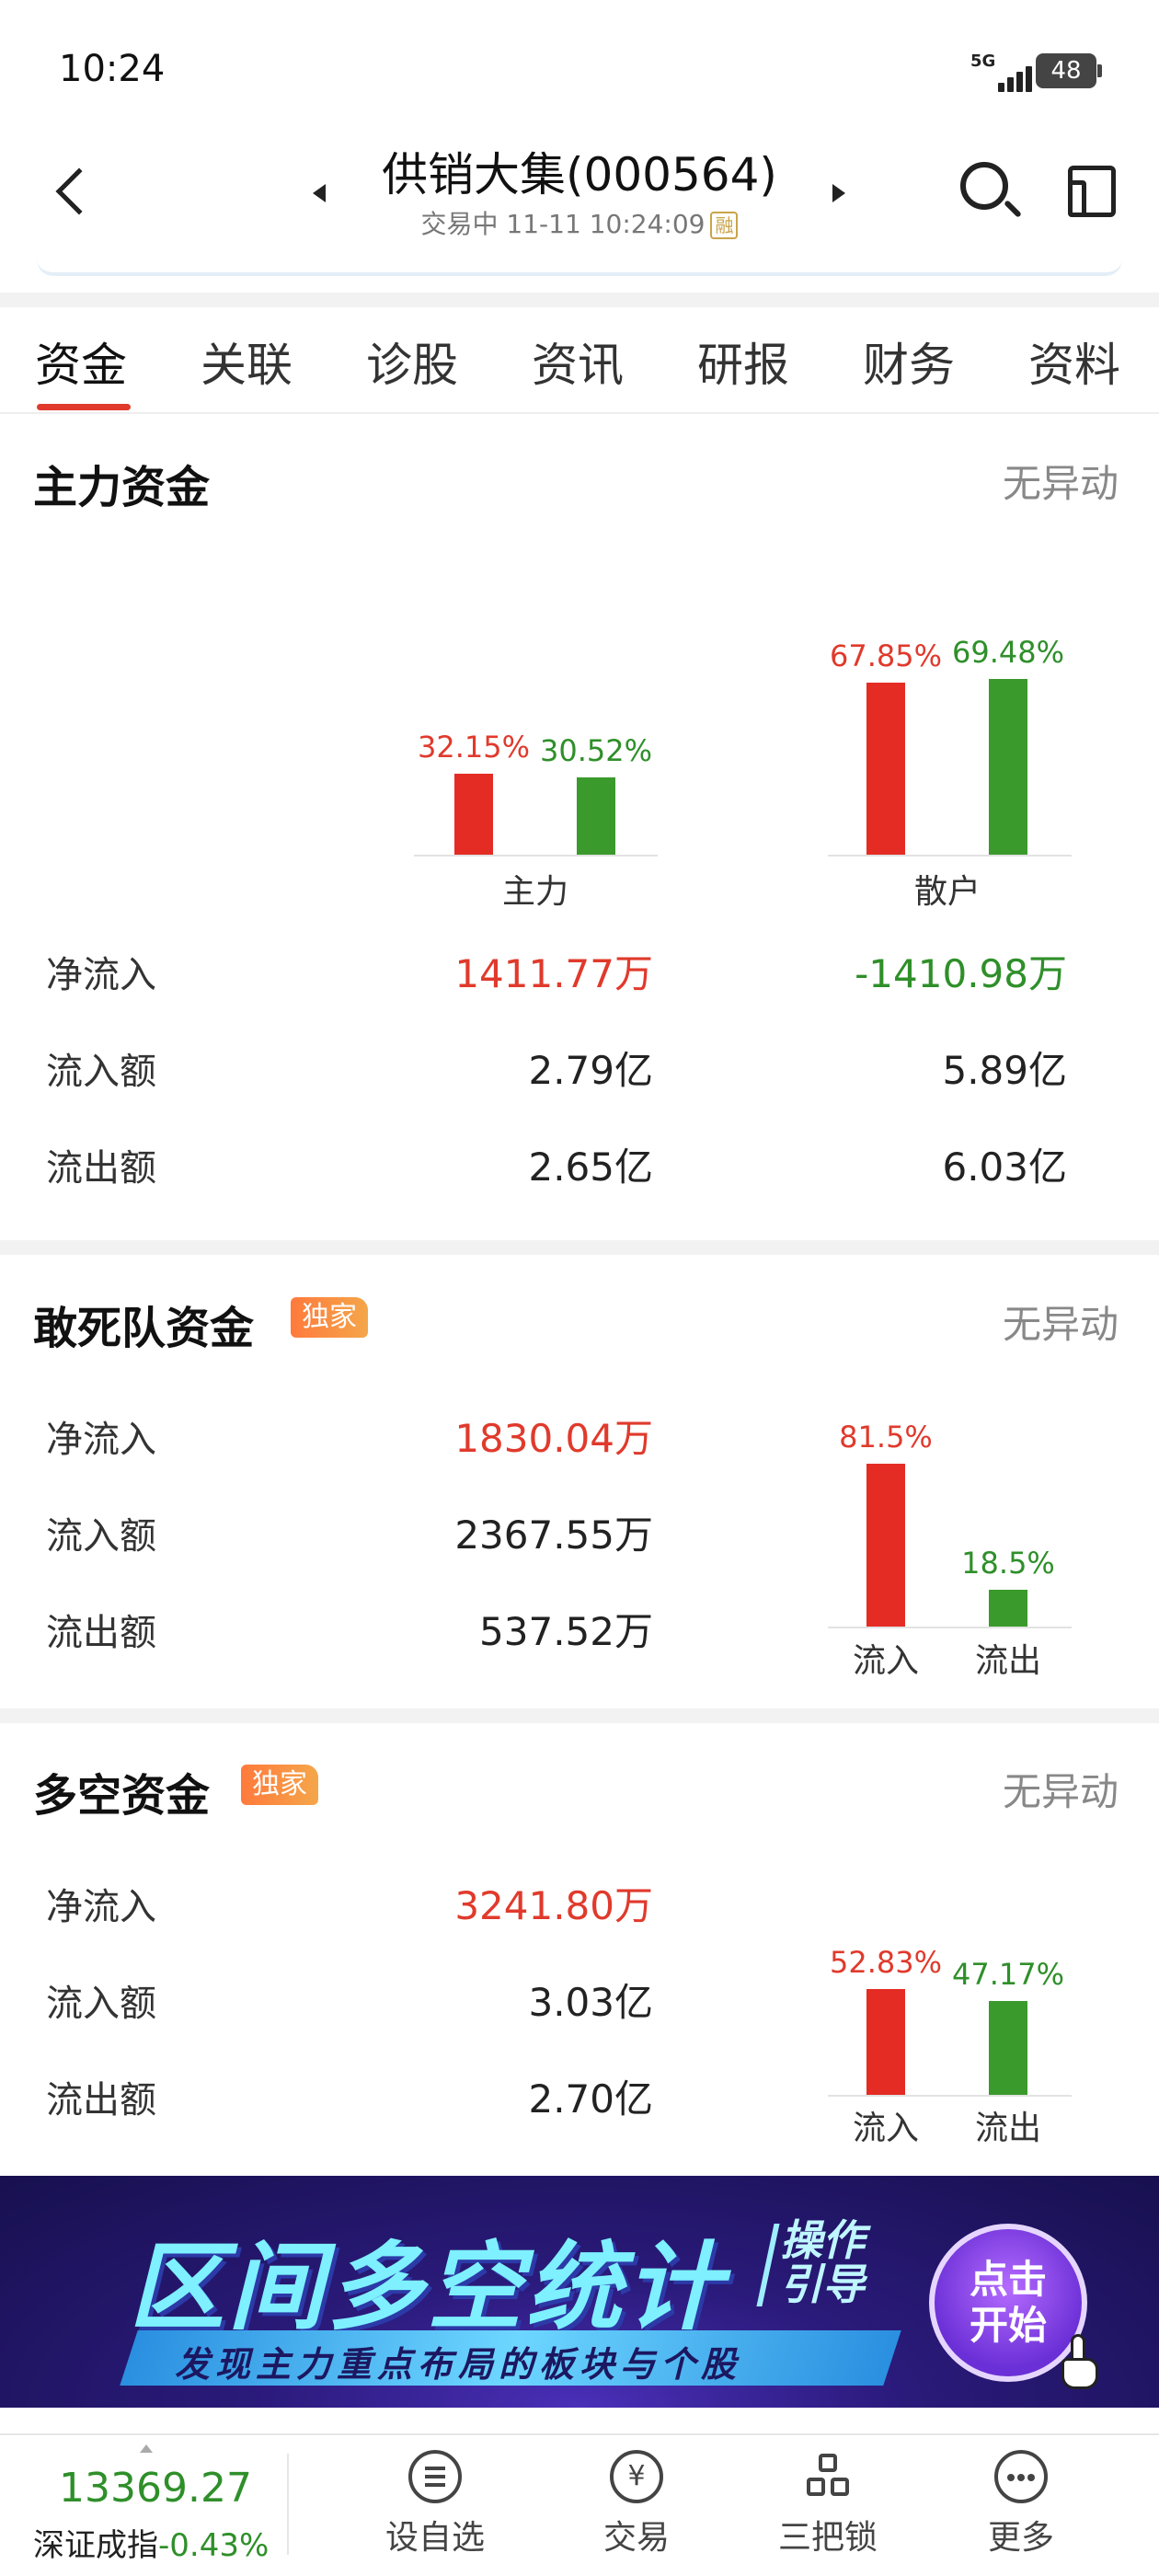  Describe the element at coordinates (1021, 2504) in the screenshot. I see `more-button: 更多` at that location.